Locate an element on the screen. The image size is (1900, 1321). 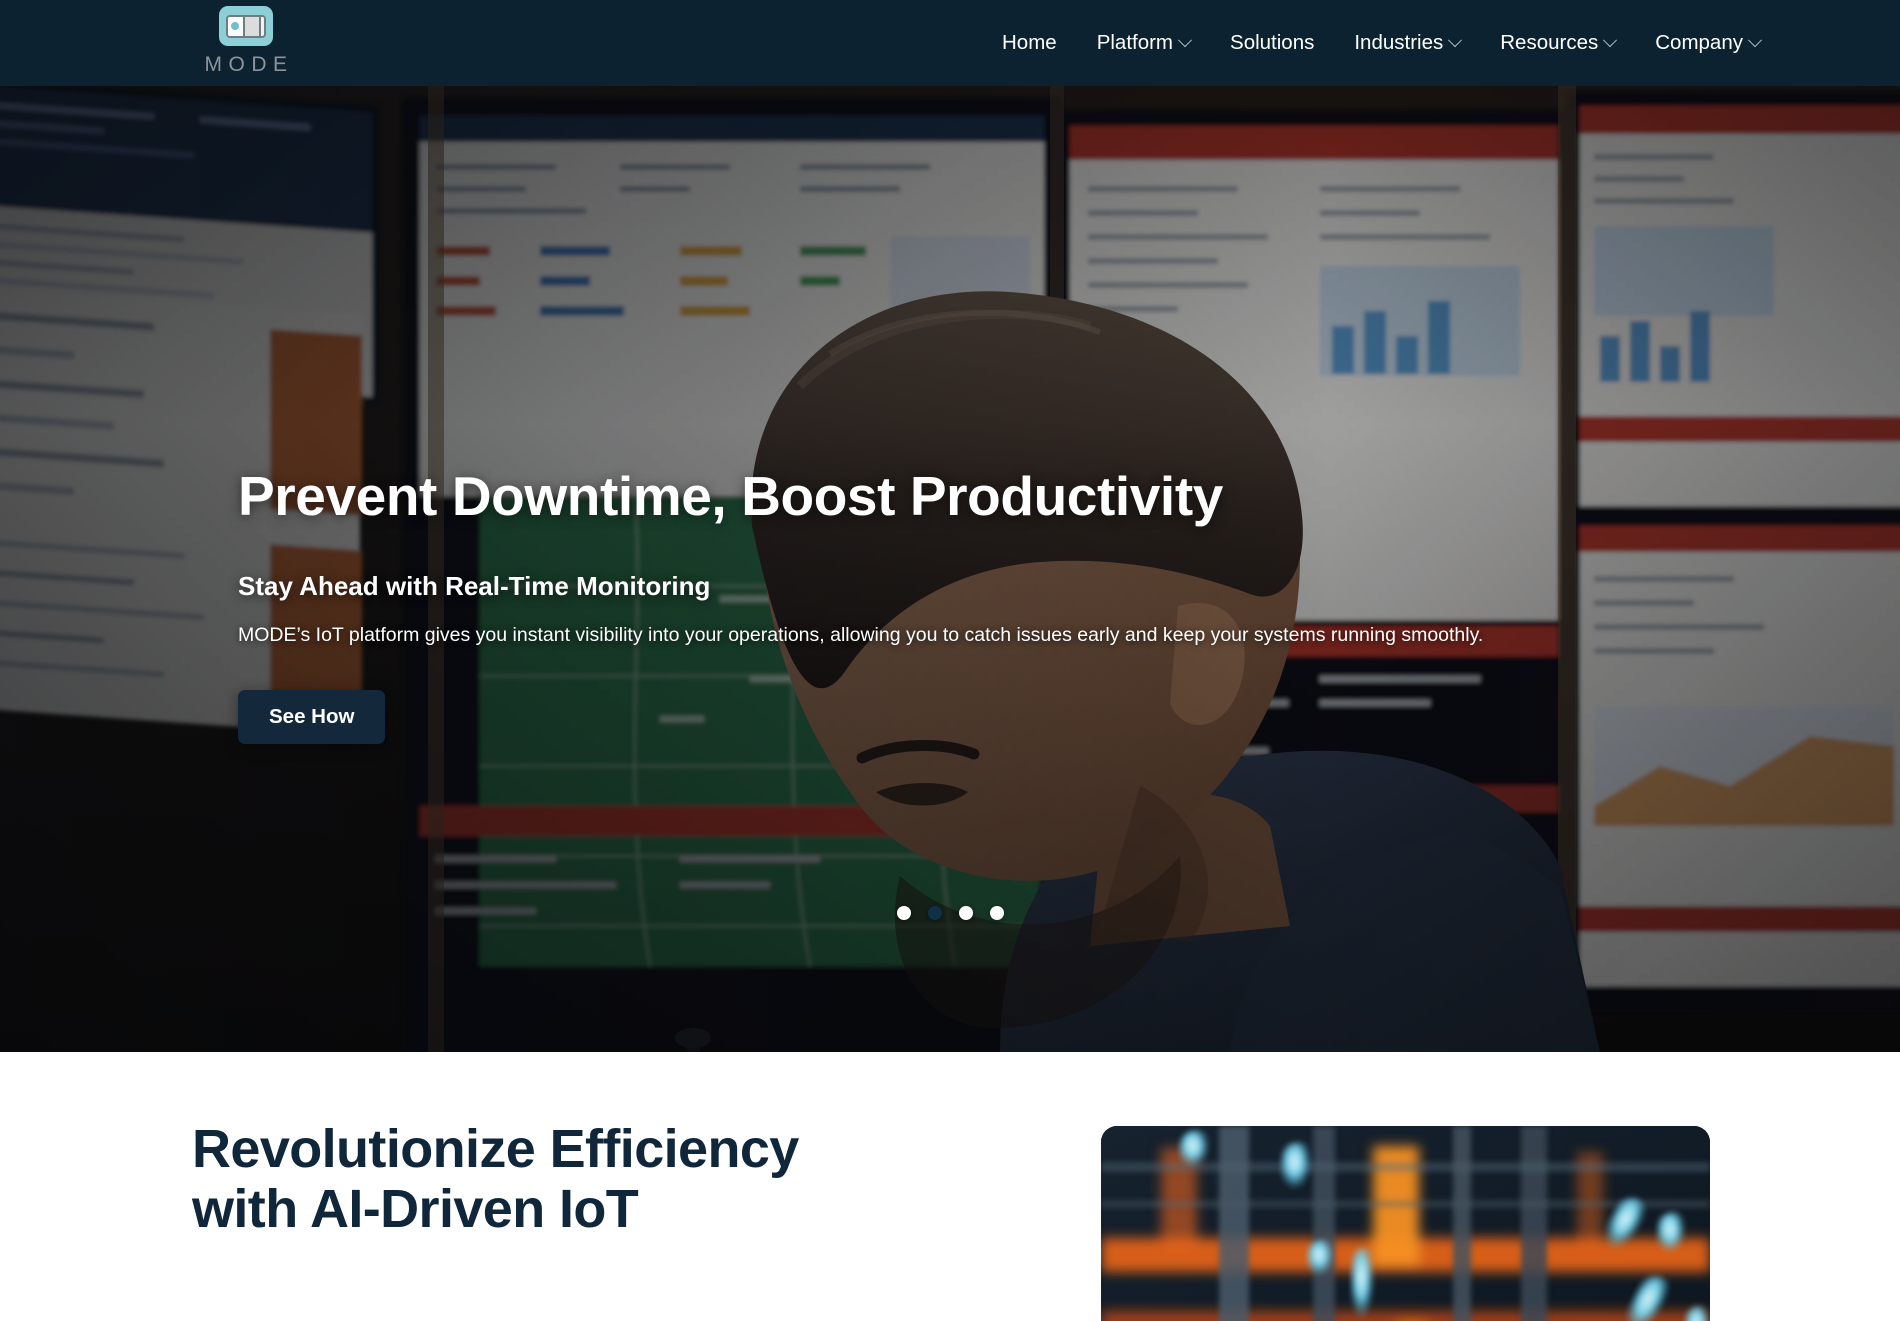
industrial-ai-illustration is located at coordinates (1405, 1223).